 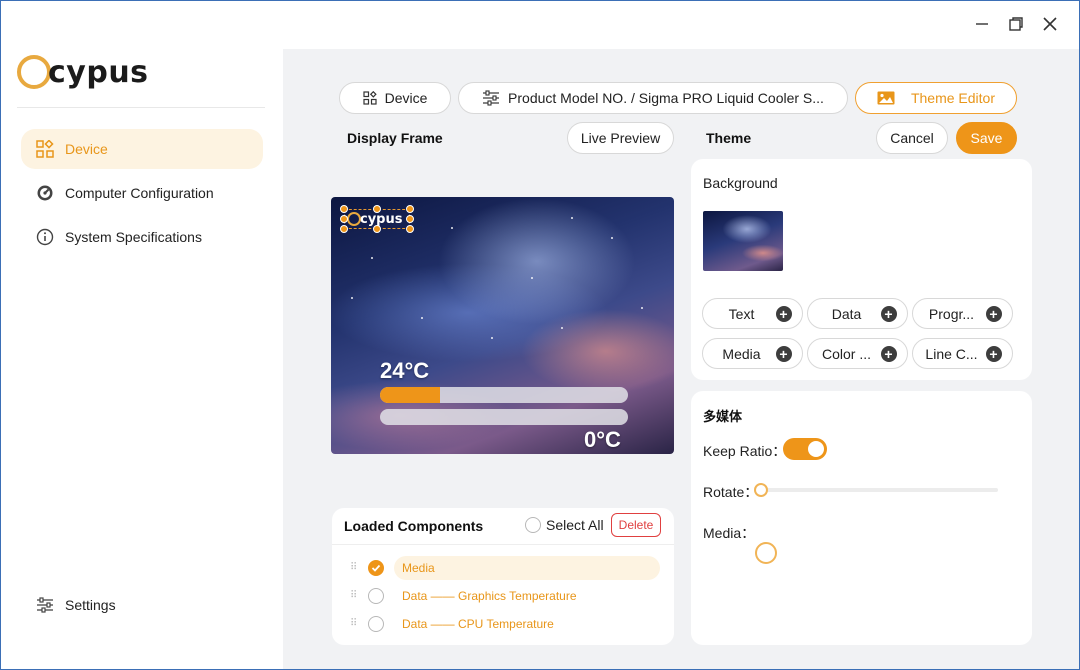 What do you see at coordinates (142, 193) in the screenshot?
I see `sidebar-item-computer-configuration: Computer Configuration` at bounding box center [142, 193].